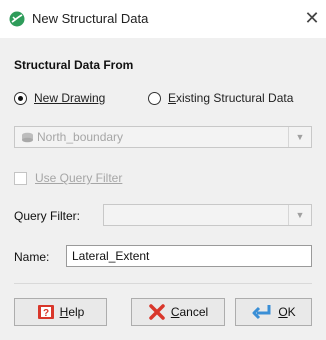 The image size is (326, 340). Describe the element at coordinates (157, 312) in the screenshot. I see `cancel-icon` at that location.